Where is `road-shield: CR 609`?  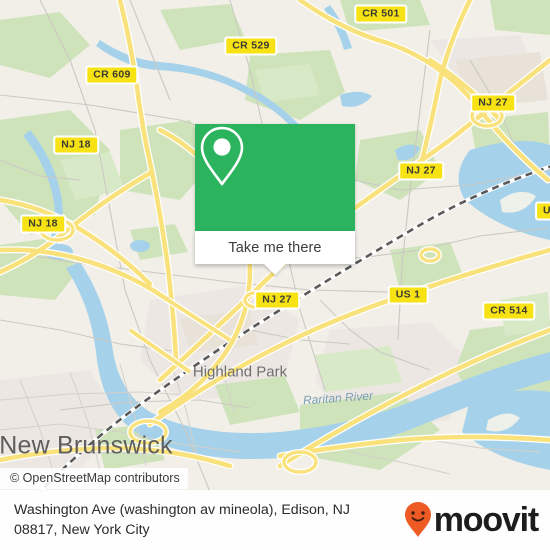
road-shield: CR 609 is located at coordinates (112, 75).